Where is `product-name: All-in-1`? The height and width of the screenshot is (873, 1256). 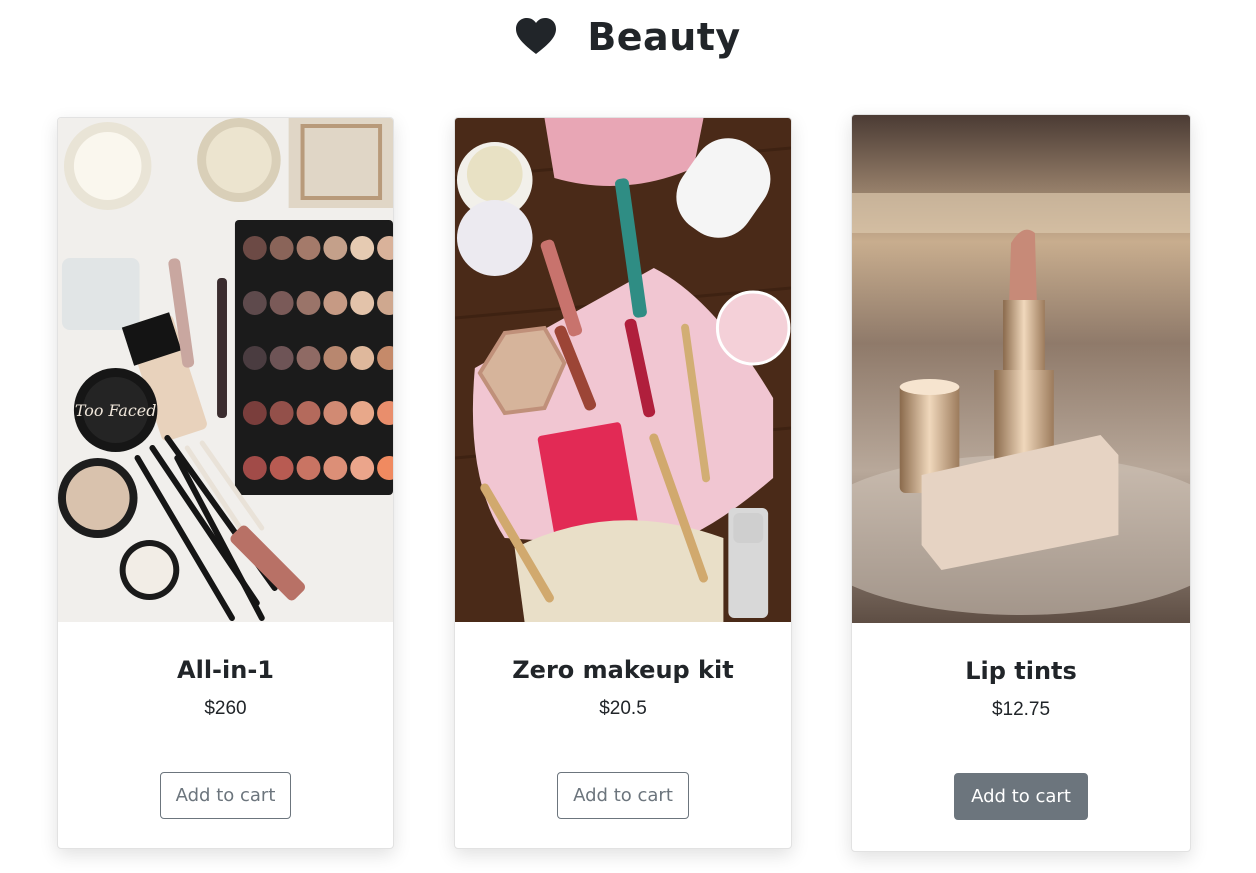 product-name: All-in-1 is located at coordinates (225, 670).